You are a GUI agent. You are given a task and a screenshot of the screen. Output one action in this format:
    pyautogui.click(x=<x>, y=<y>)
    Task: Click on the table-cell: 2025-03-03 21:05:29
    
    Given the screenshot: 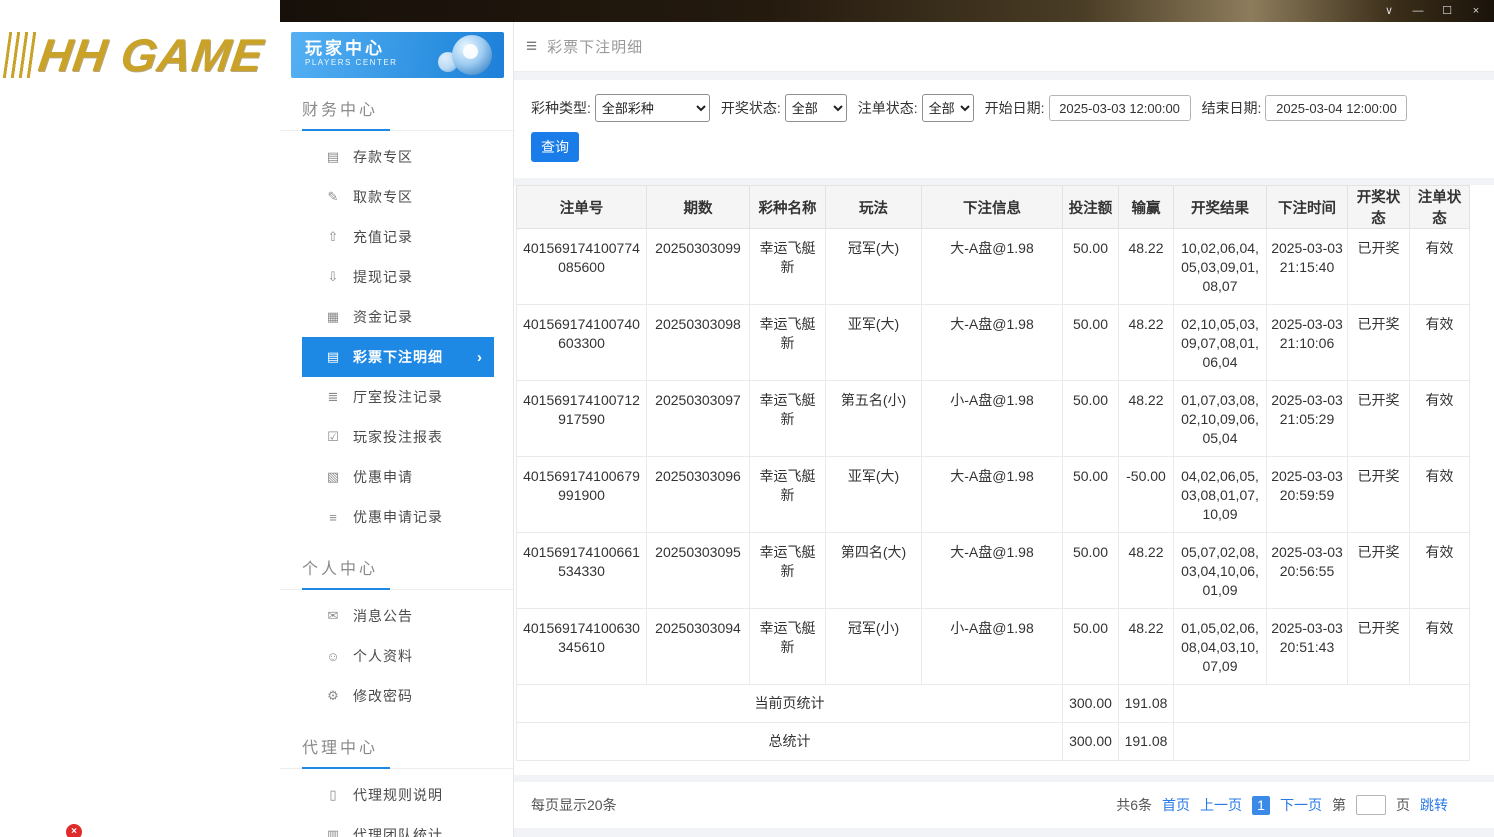 What is the action you would take?
    pyautogui.click(x=1307, y=418)
    